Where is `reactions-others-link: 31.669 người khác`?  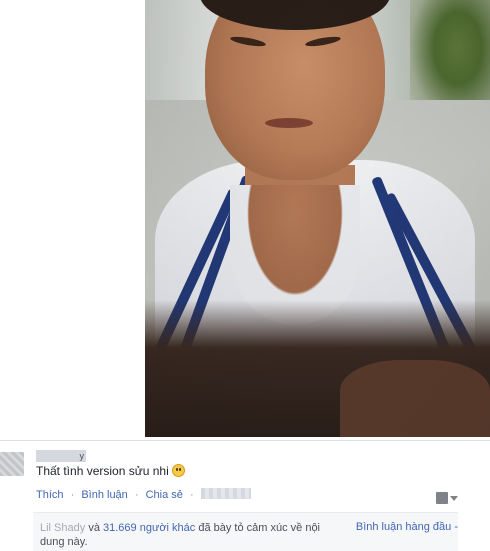 reactions-others-link: 31.669 người khác is located at coordinates (149, 528).